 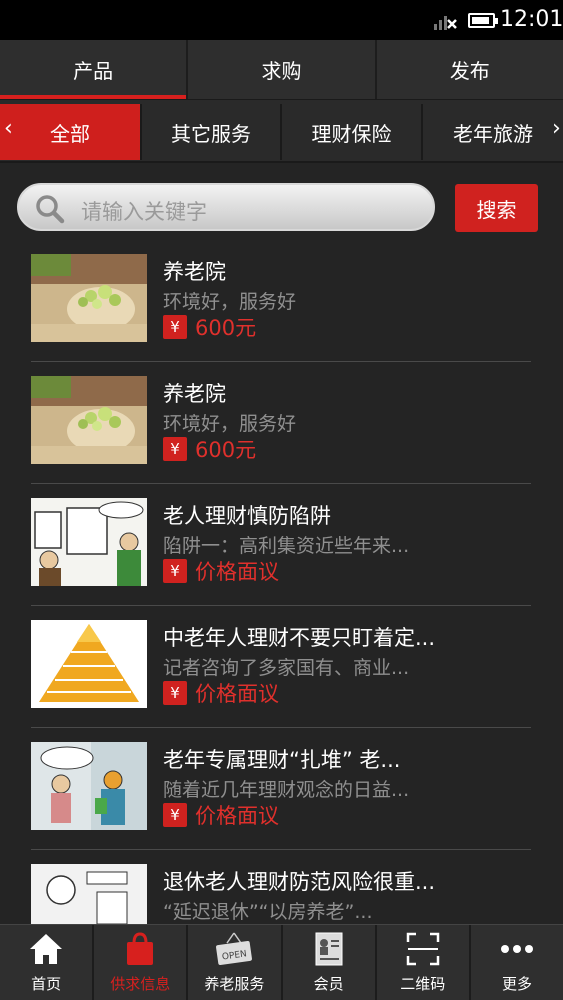 I want to click on nav-supply-demand: 供求信息, so click(x=141, y=962).